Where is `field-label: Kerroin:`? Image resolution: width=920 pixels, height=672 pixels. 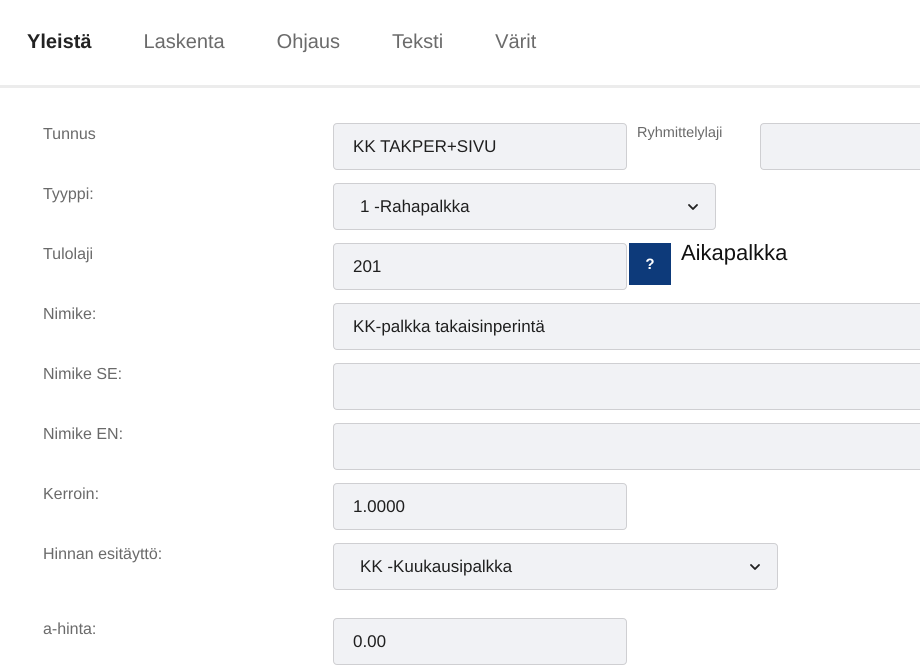
field-label: Kerroin: is located at coordinates (71, 494).